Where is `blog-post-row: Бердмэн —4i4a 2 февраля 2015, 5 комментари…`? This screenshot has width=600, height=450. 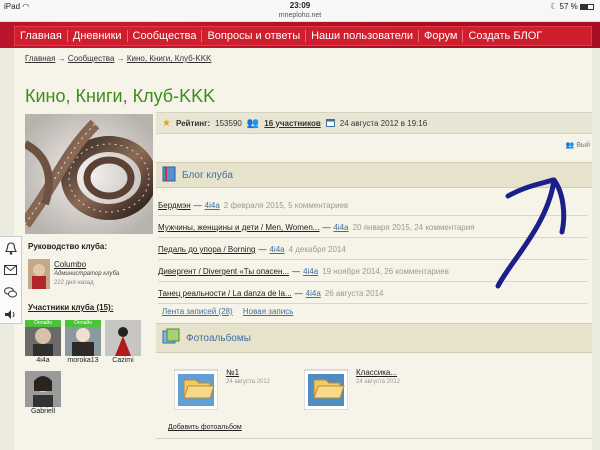
blog-post-row: Бердмэн —4i4a 2 февраля 2015, 5 комментари… is located at coordinates (373, 206).